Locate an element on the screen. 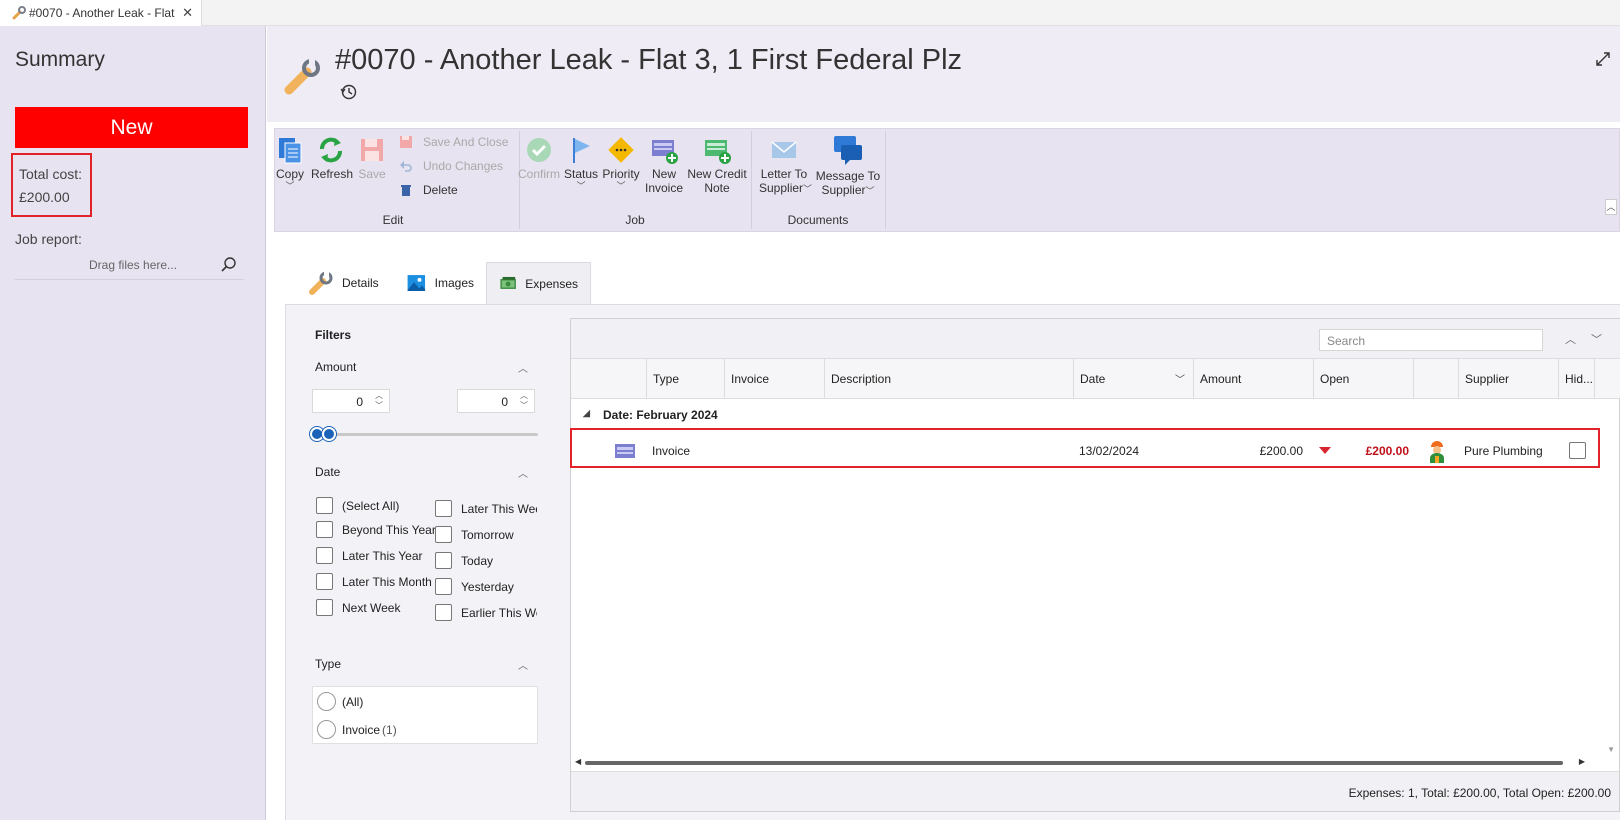 The width and height of the screenshot is (1620, 820). message-to-supplier-label-2: Supplier is located at coordinates (843, 190).